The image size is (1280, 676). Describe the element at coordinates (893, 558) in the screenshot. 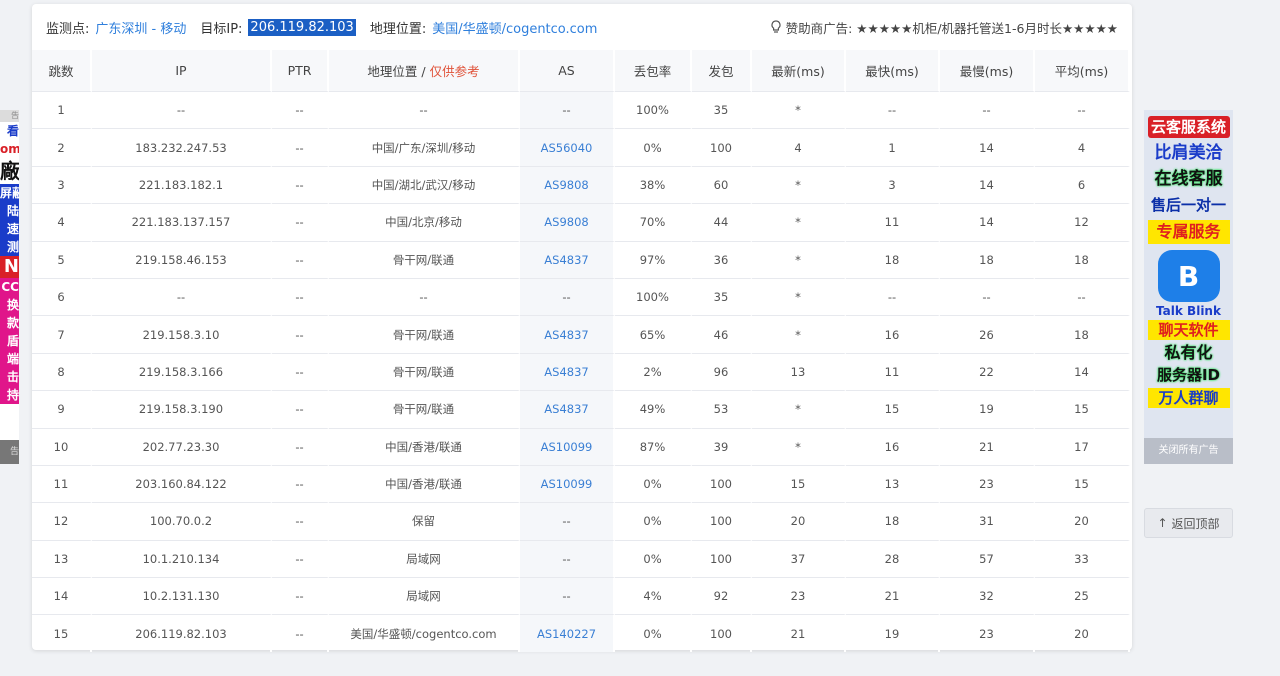

I see `cell-best: 28` at that location.